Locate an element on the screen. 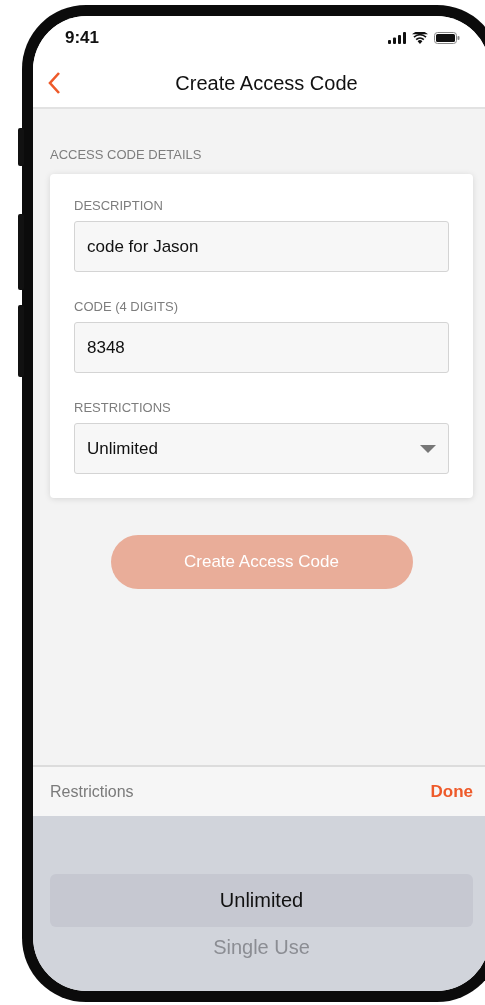 This screenshot has height=1005, width=485. restrictions-dropdown: Unlimited is located at coordinates (261, 448).